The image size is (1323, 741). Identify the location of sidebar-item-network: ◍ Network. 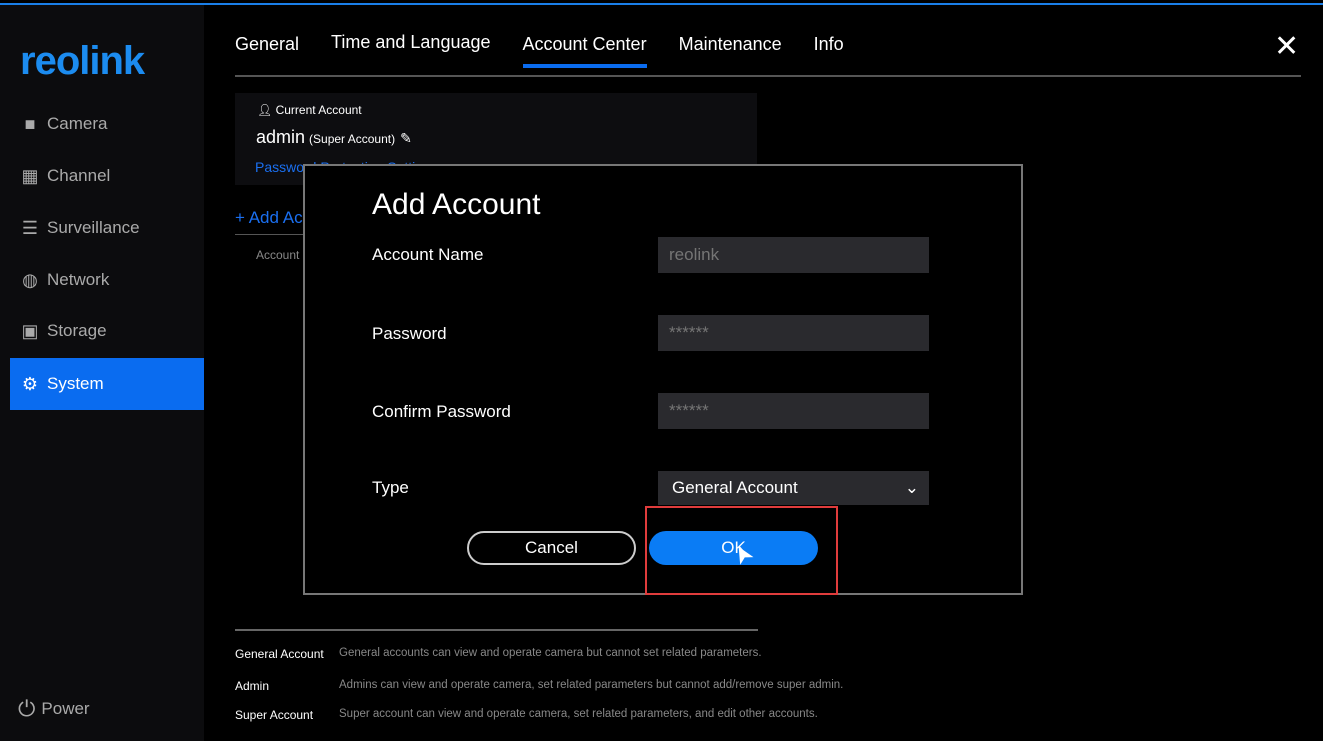
(107, 280).